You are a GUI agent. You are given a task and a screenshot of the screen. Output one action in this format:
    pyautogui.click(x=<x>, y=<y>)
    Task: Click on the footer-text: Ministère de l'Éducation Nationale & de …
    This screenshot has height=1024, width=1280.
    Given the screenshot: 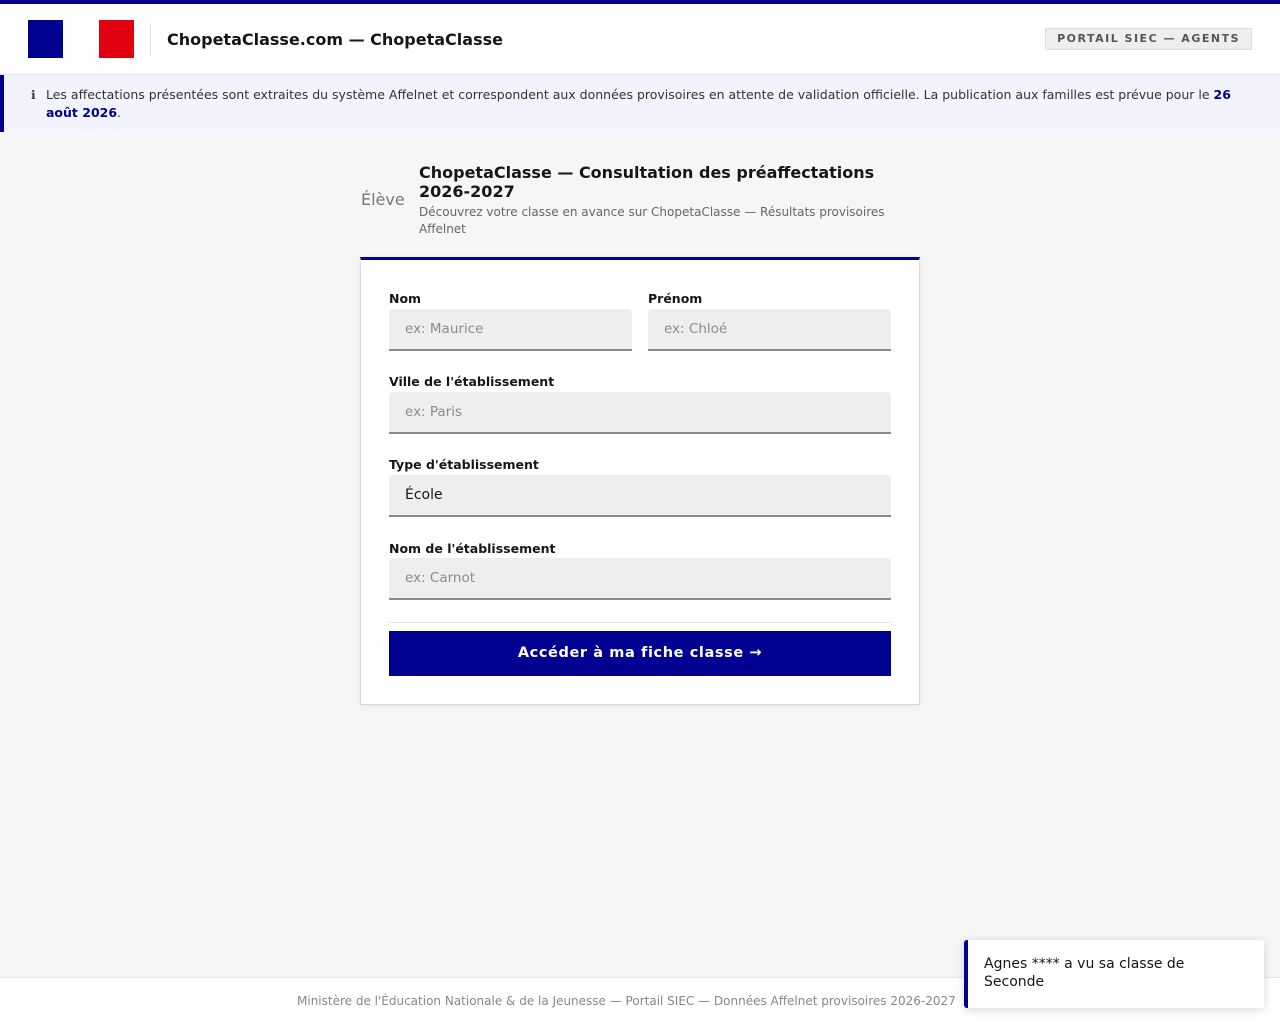 What is the action you would take?
    pyautogui.click(x=626, y=1001)
    